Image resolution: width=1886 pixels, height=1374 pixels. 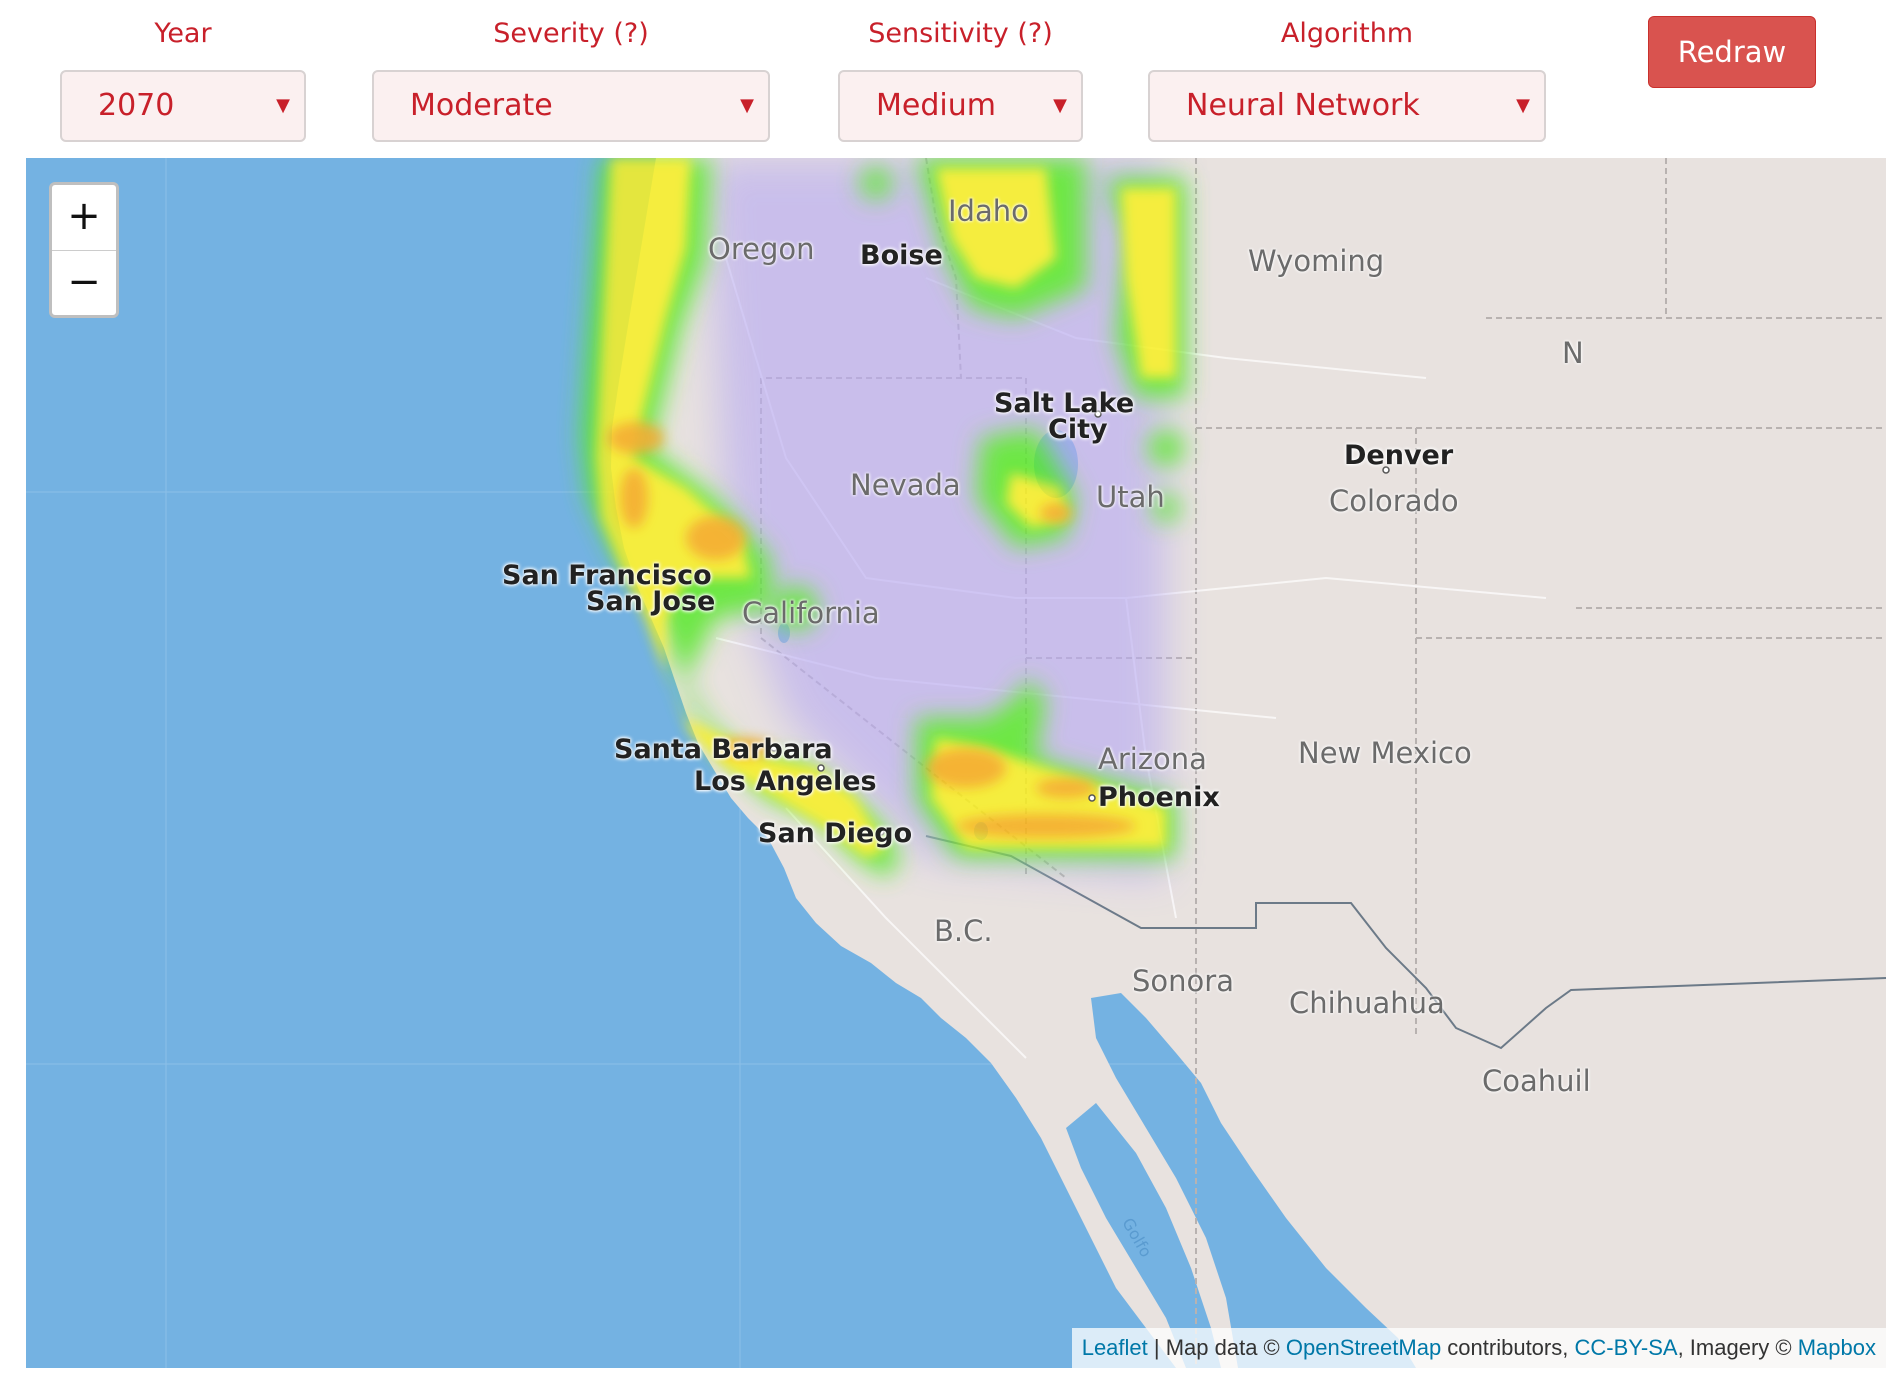 What do you see at coordinates (1183, 981) in the screenshot?
I see `region-label-sonora: Sonora` at bounding box center [1183, 981].